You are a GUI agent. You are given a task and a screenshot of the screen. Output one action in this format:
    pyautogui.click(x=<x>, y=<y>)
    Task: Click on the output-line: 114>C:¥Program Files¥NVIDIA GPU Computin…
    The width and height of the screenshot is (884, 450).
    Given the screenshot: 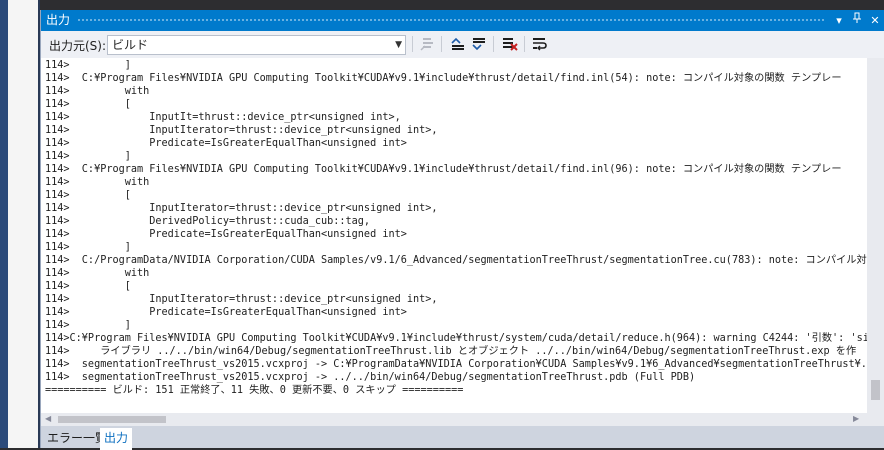 What is the action you would take?
    pyautogui.click(x=456, y=338)
    